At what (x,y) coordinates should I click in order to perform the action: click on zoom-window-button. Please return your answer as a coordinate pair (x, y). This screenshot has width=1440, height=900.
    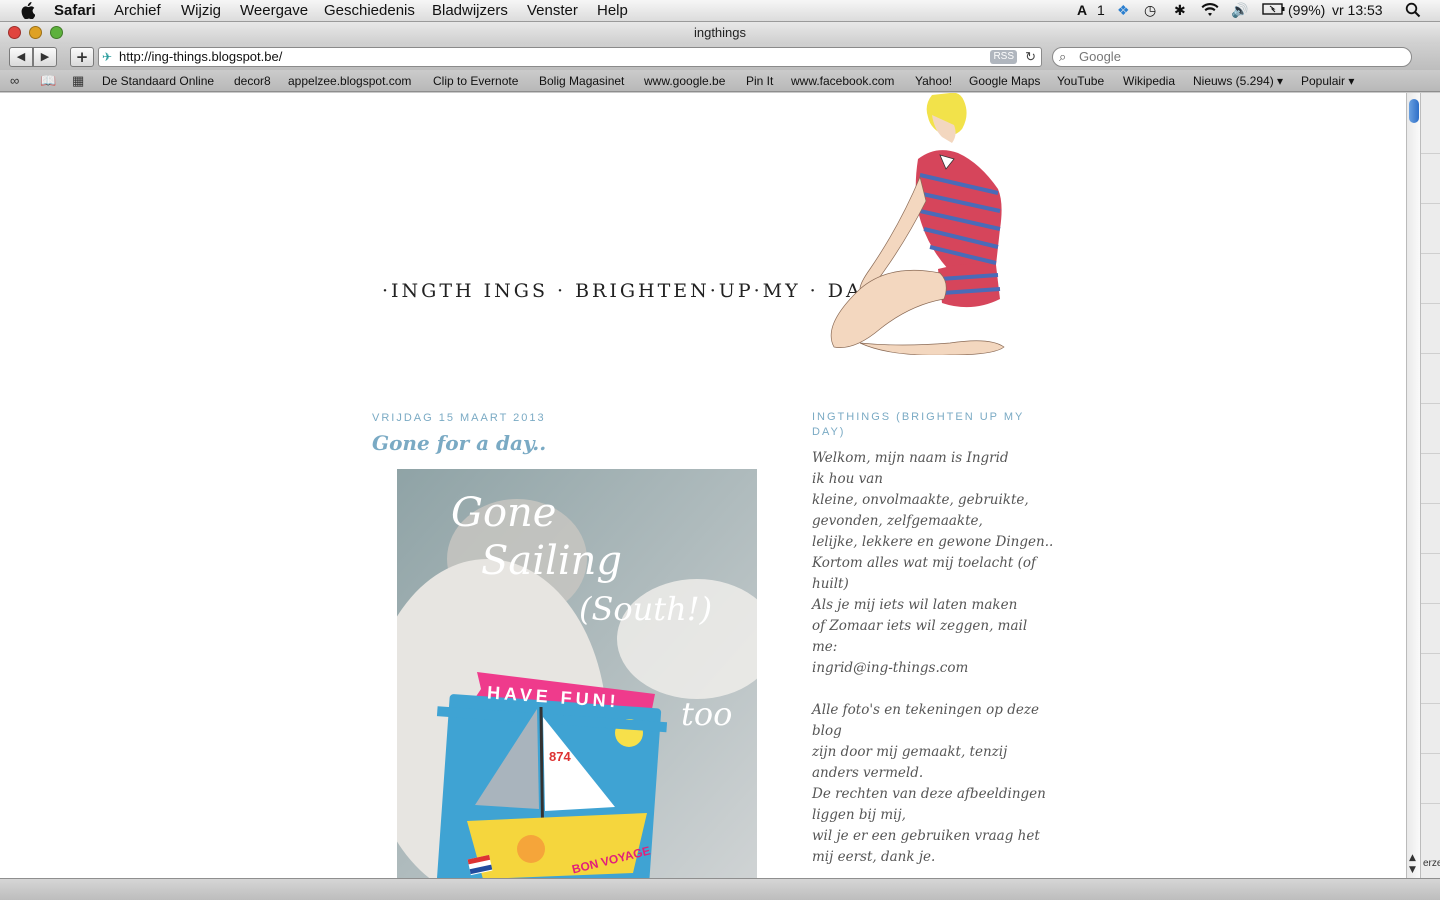
    Looking at the image, I should click on (56, 32).